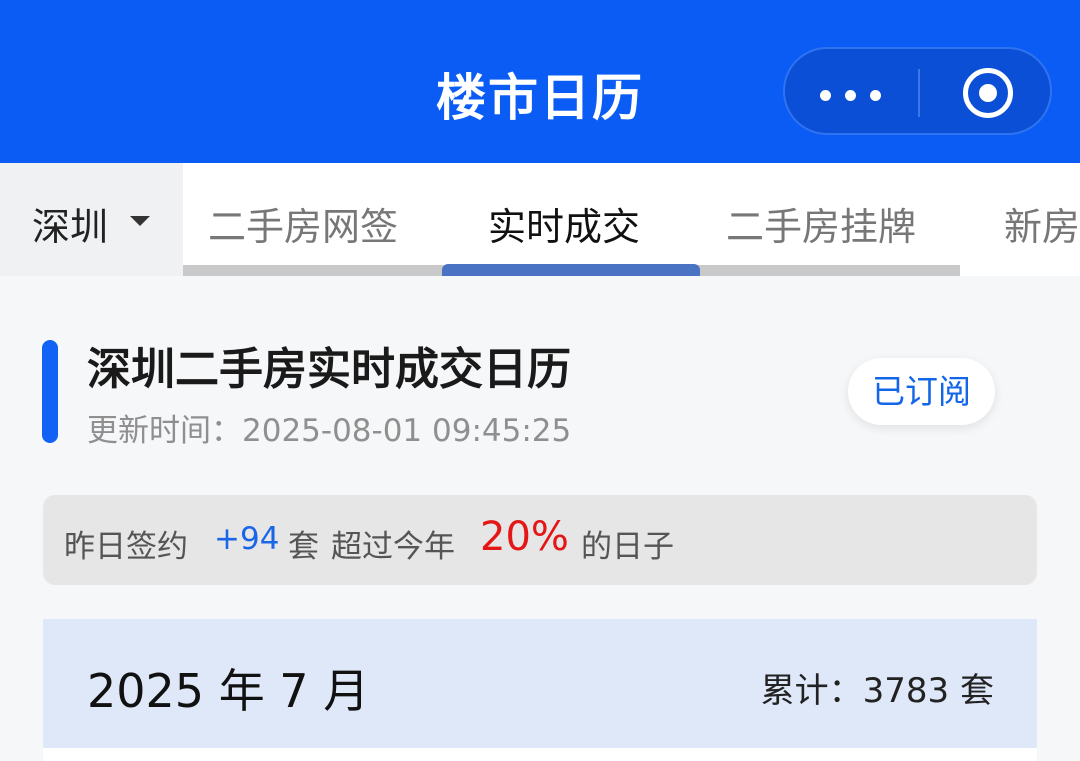 Image resolution: width=1080 pixels, height=761 pixels. What do you see at coordinates (877, 691) in the screenshot?
I see `month-total: 累计：3783 套` at bounding box center [877, 691].